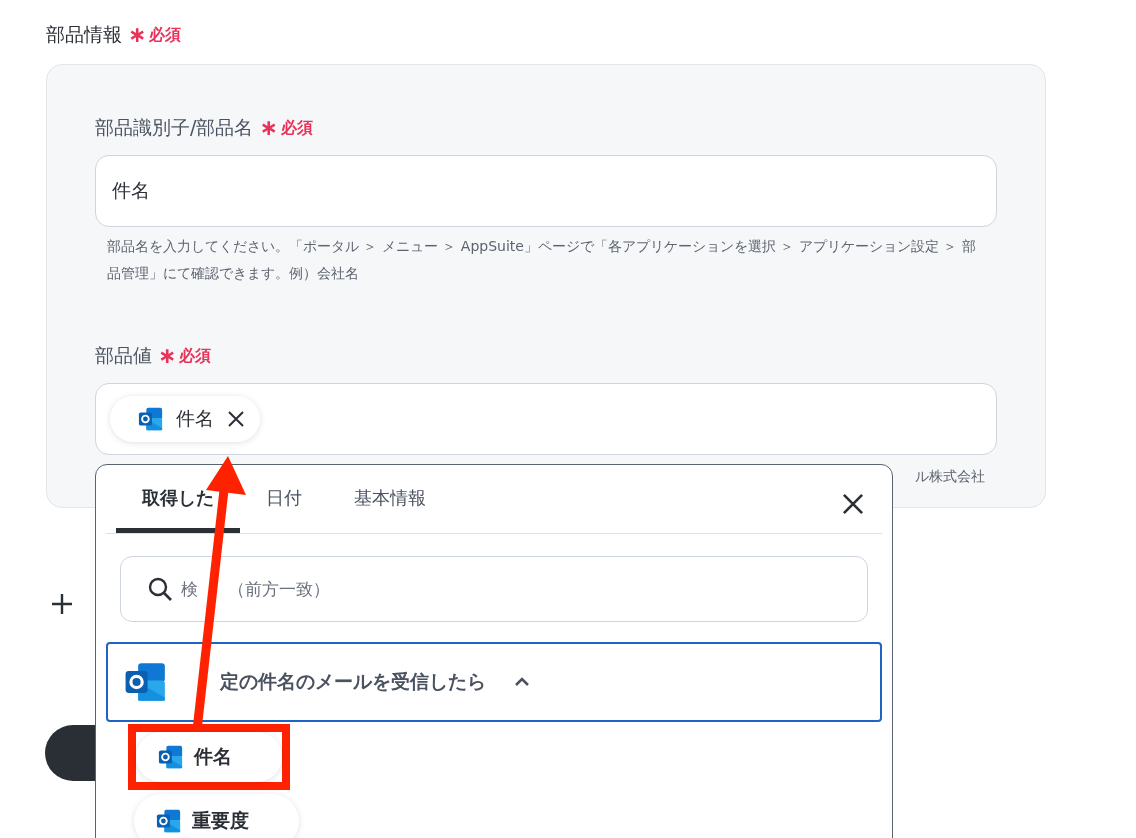 The image size is (1136, 838). I want to click on list-item: 件名, so click(209, 757).